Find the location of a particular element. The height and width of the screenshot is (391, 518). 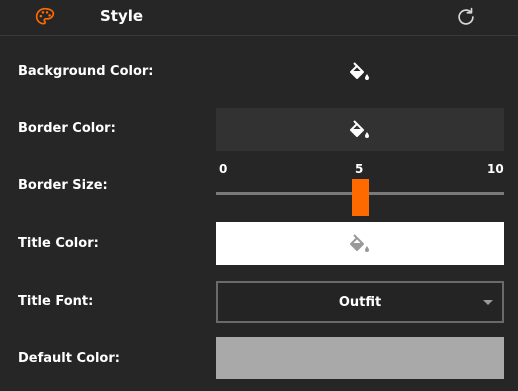

title-font-label: Title Font: is located at coordinates (56, 301).